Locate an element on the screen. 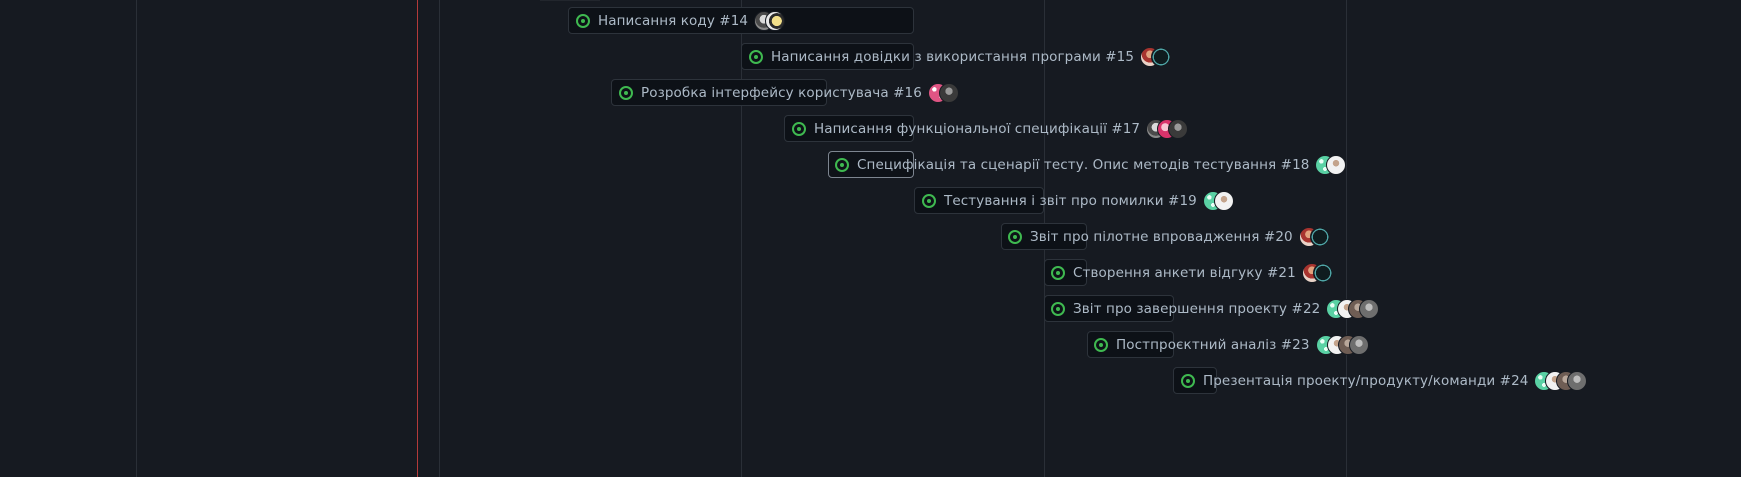 The image size is (1741, 477). roadmap-row: Презентація проекту/продукту/команди #24 is located at coordinates (870, 381).